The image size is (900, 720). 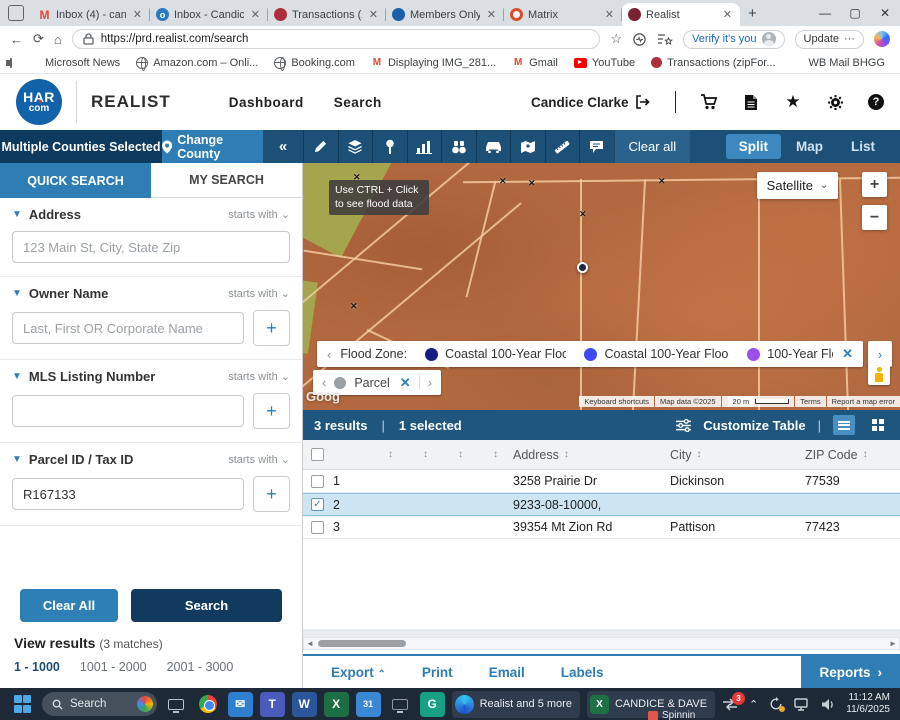 I want to click on page-range-1: 1 - 1000, so click(x=37, y=667).